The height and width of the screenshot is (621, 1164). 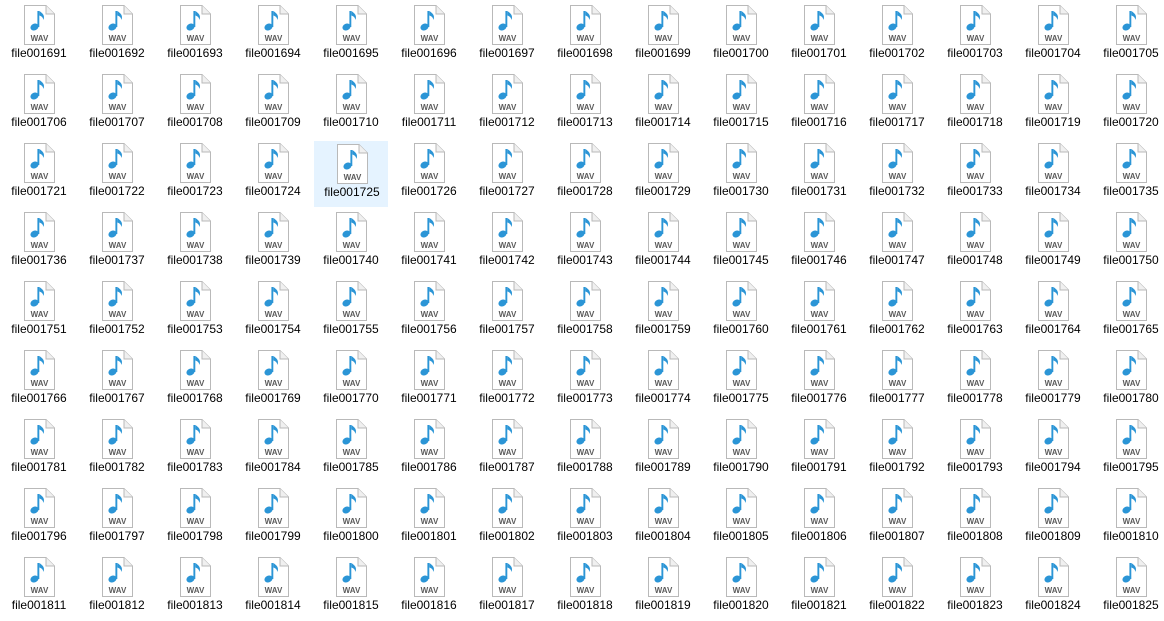 I want to click on file-item-file001743: WAV file001743, so click(x=585, y=243).